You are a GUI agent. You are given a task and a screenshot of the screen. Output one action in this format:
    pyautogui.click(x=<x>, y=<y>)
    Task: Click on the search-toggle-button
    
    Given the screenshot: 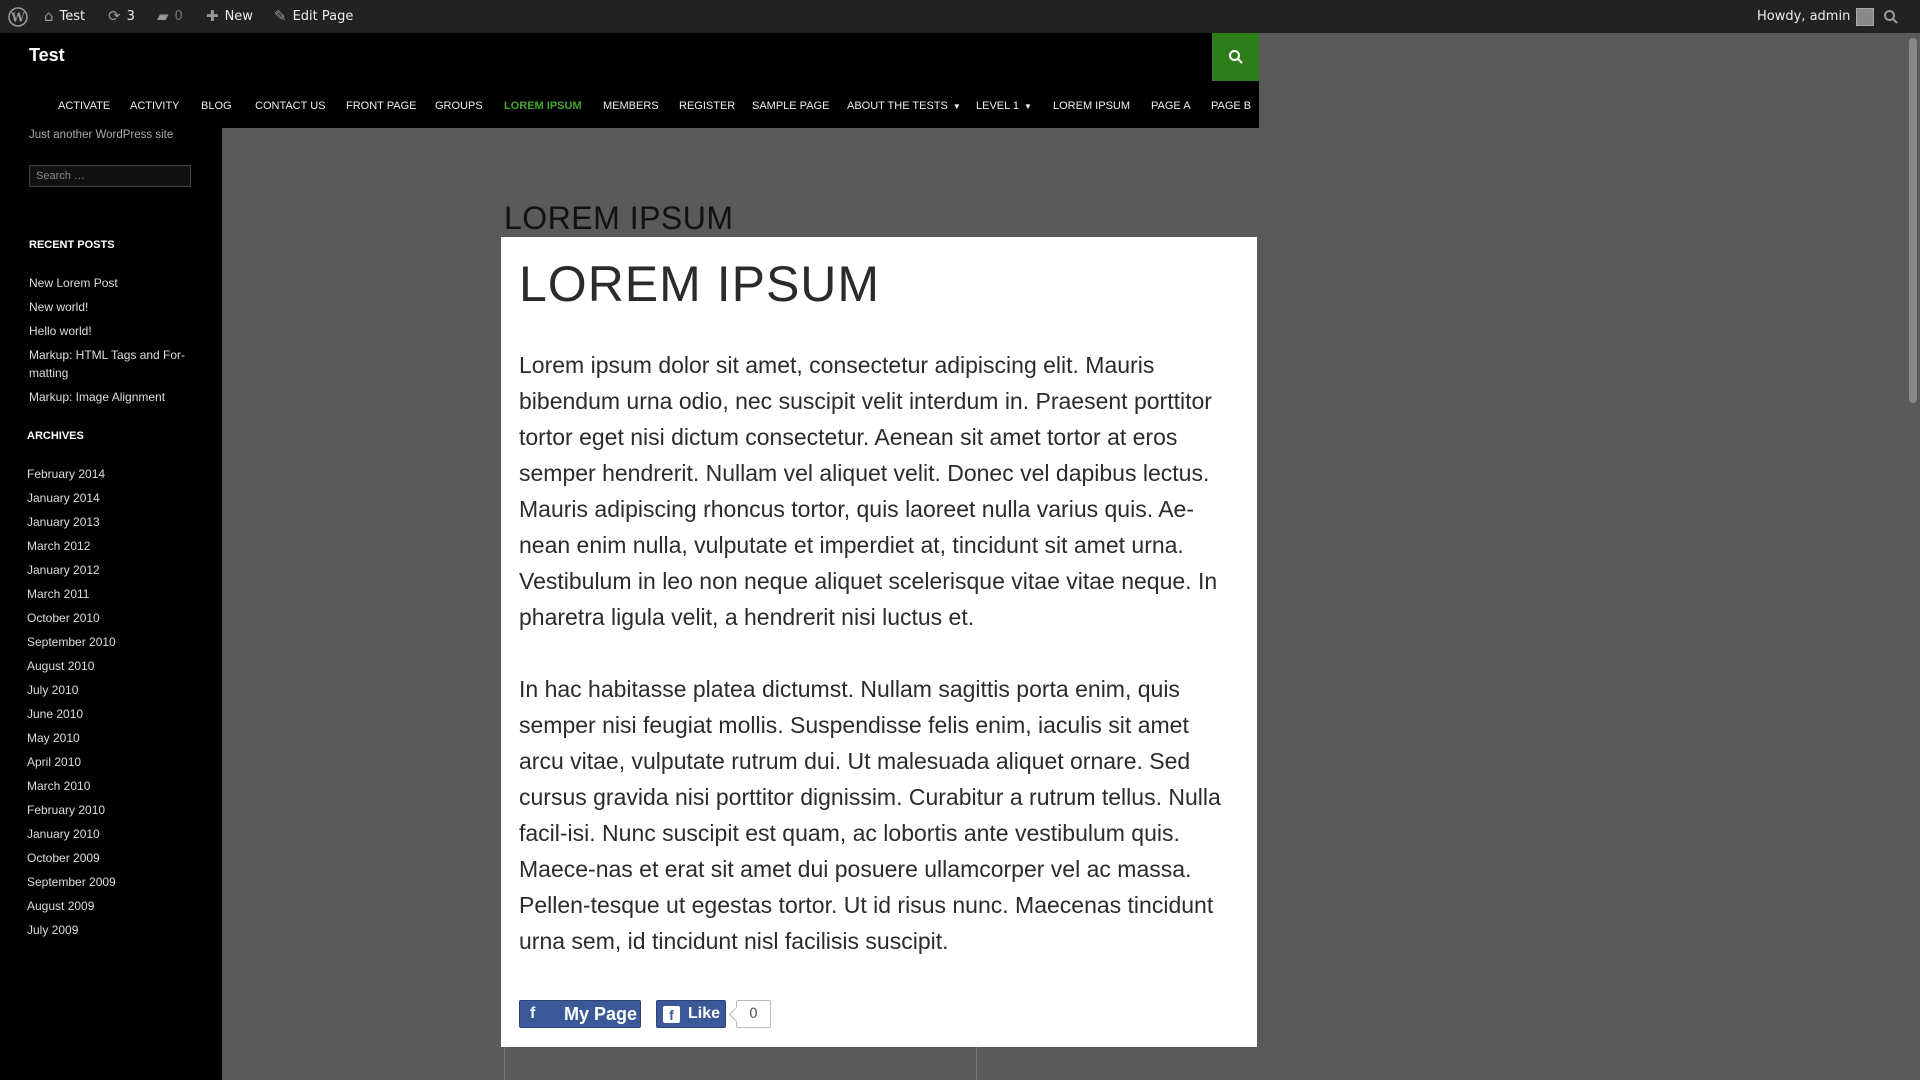 What is the action you would take?
    pyautogui.click(x=1235, y=57)
    